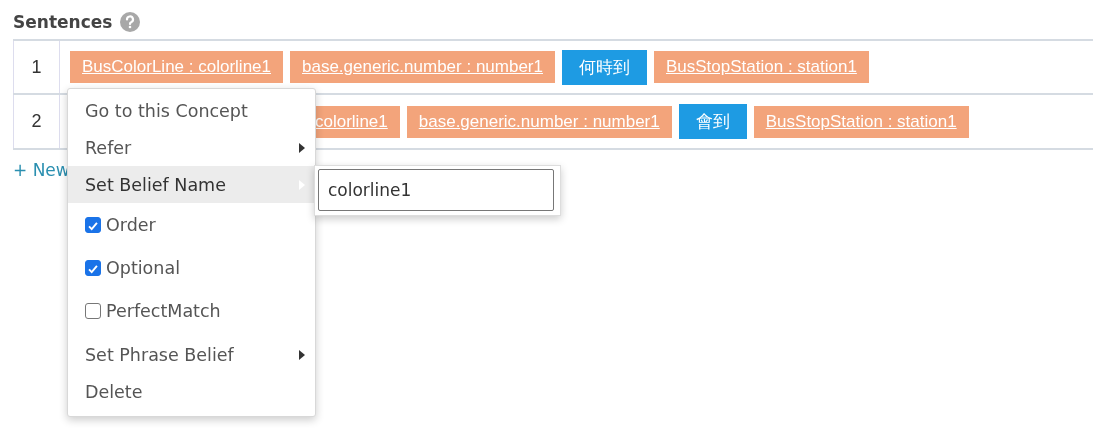 The width and height of the screenshot is (1093, 438). Describe the element at coordinates (191, 147) in the screenshot. I see `menu-item: Refer` at that location.